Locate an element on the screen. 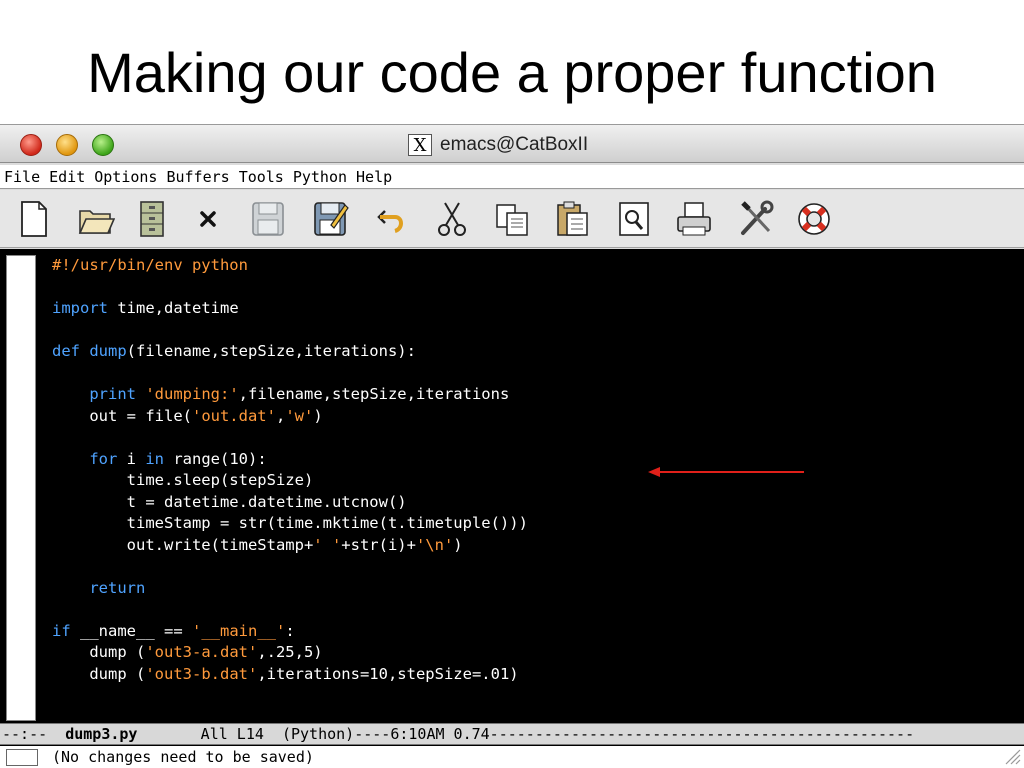 Image resolution: width=1024 pixels, height=768 pixels. code-token: ' ' is located at coordinates (327, 544).